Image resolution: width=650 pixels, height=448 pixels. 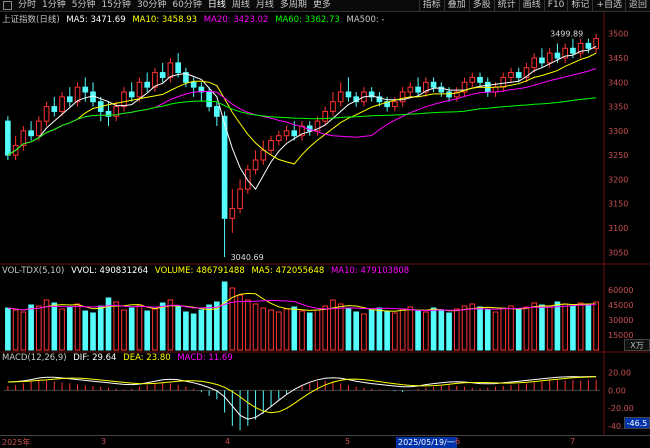 What do you see at coordinates (506, 5) in the screenshot?
I see `statistics-button: 统计` at bounding box center [506, 5].